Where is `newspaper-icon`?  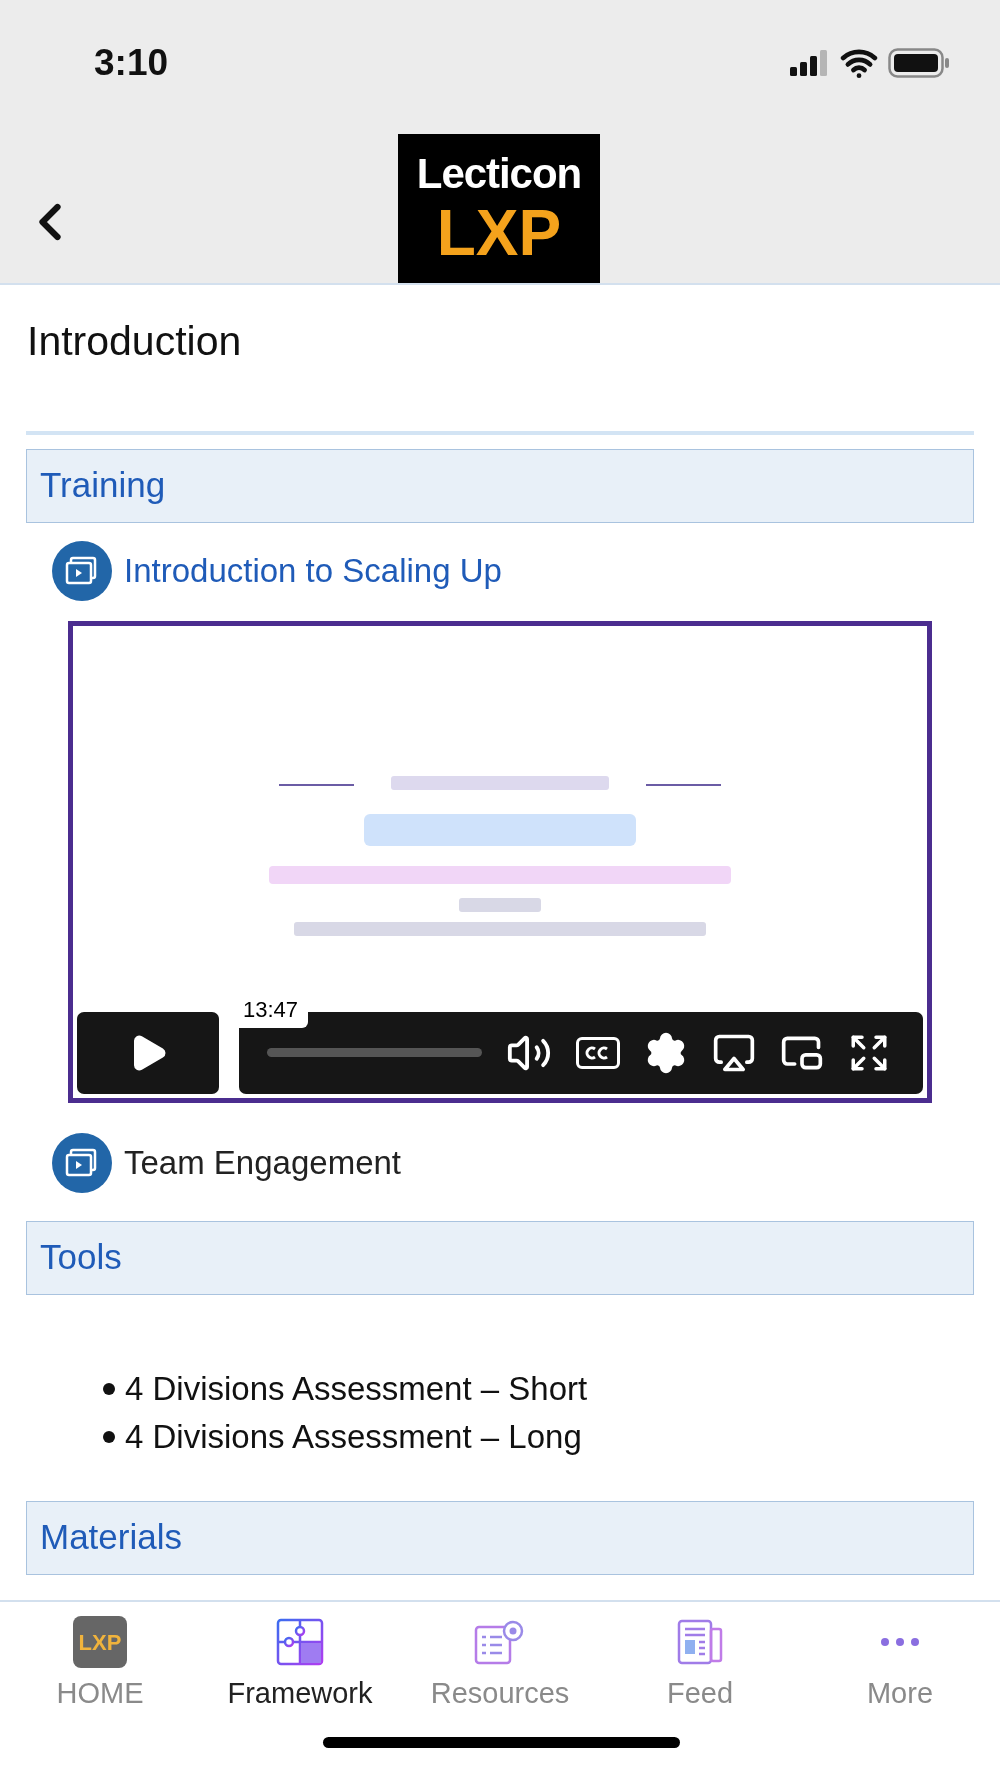 newspaper-icon is located at coordinates (700, 1642).